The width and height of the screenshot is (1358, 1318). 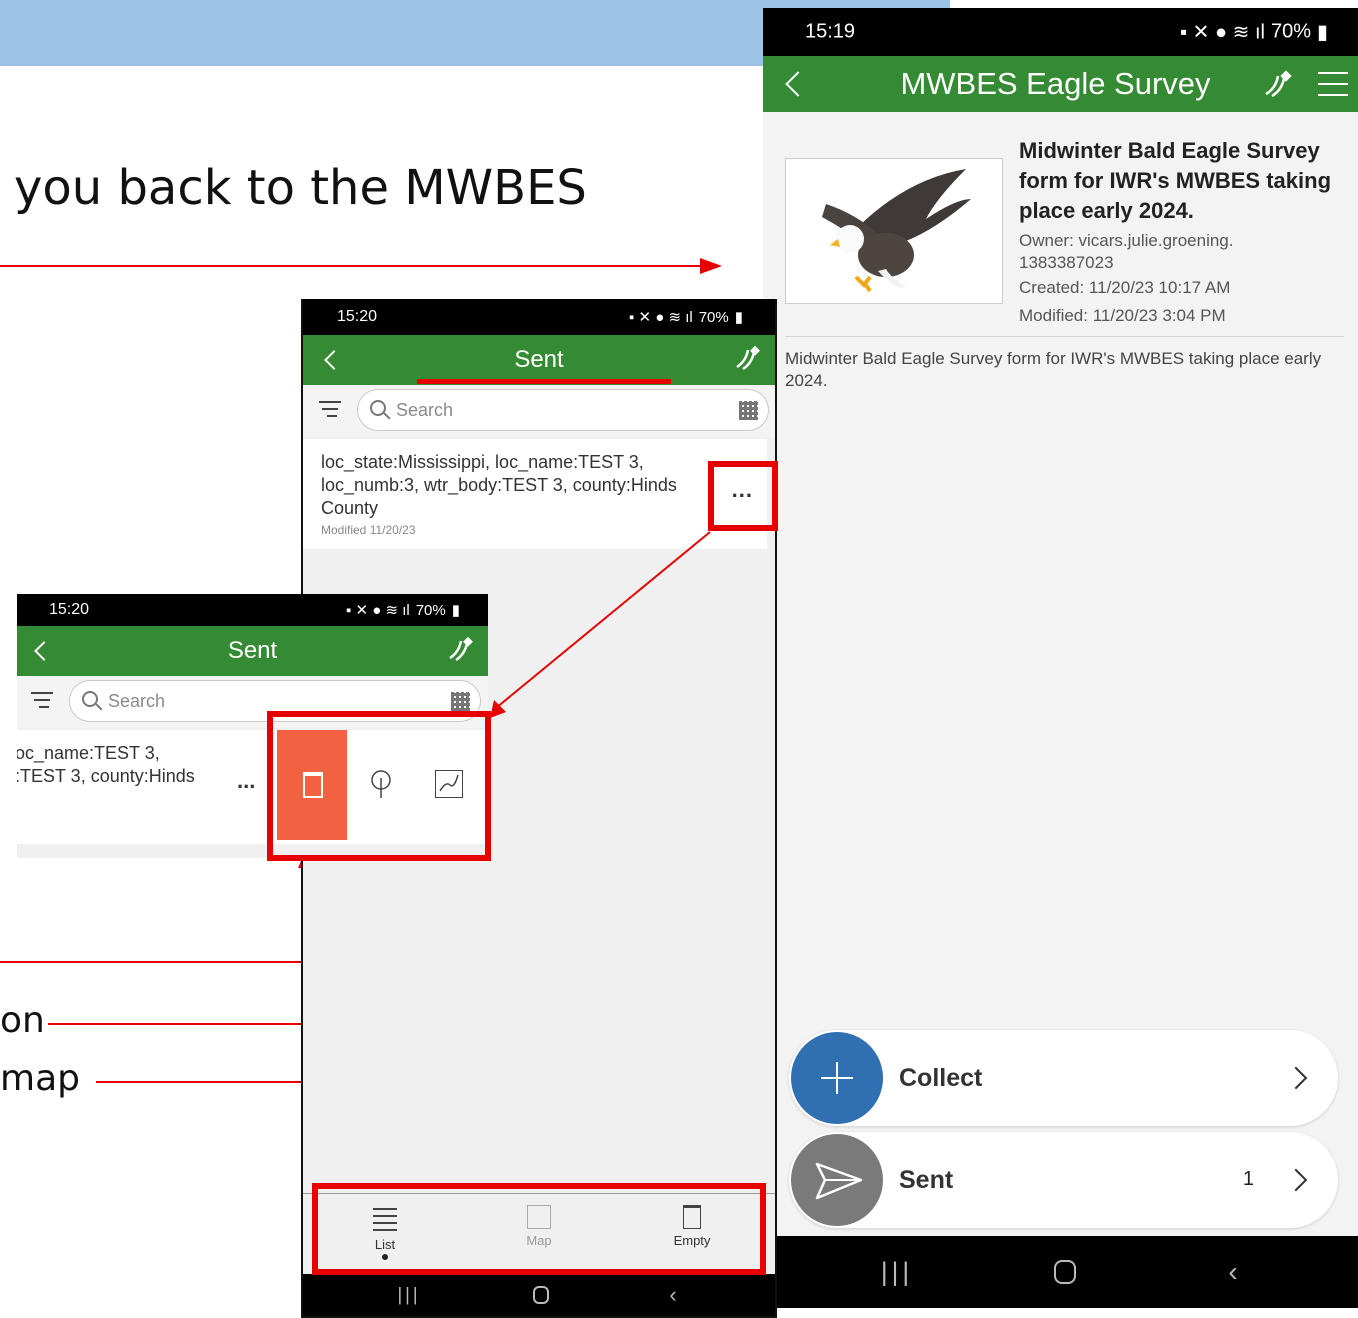 I want to click on status-time: 15:19, so click(x=830, y=31).